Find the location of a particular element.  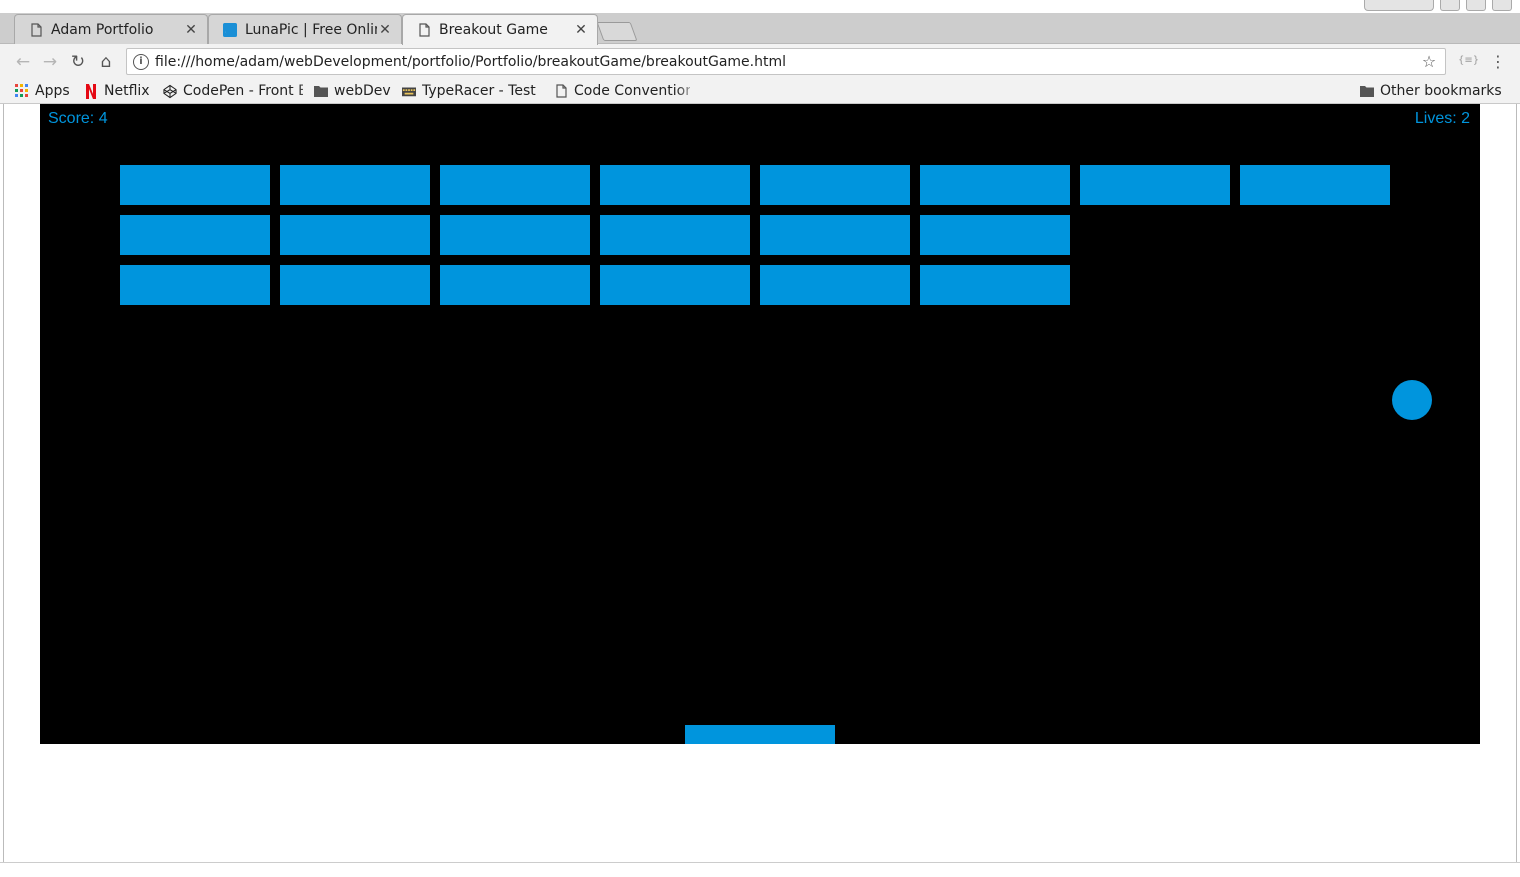

tab-lunapic: LunaPic | Free Online ✕ is located at coordinates (305, 29).